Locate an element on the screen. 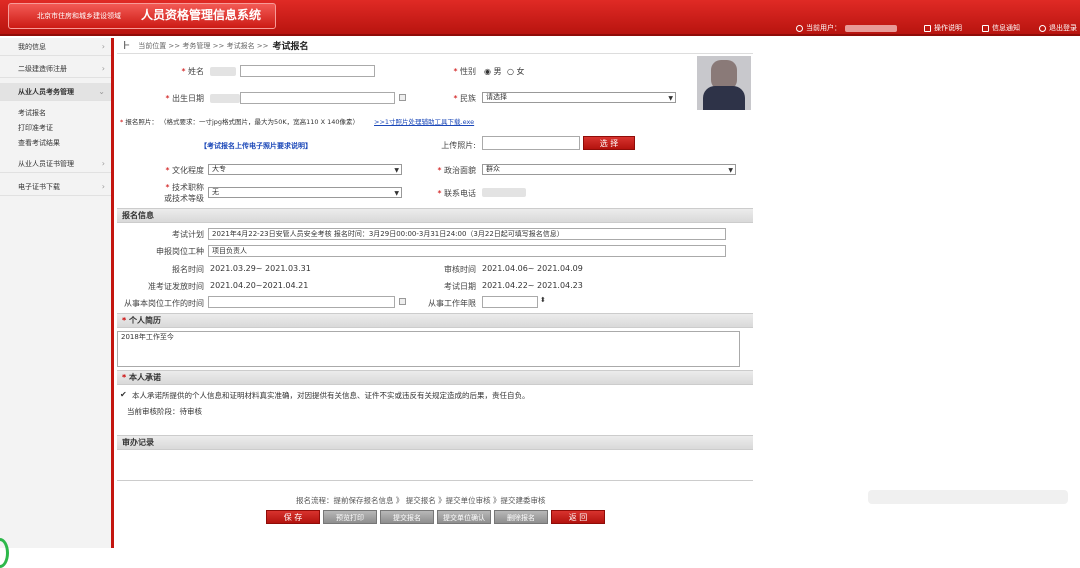 The width and height of the screenshot is (1080, 568). exam-date-label: 考试日期 is located at coordinates (460, 286).